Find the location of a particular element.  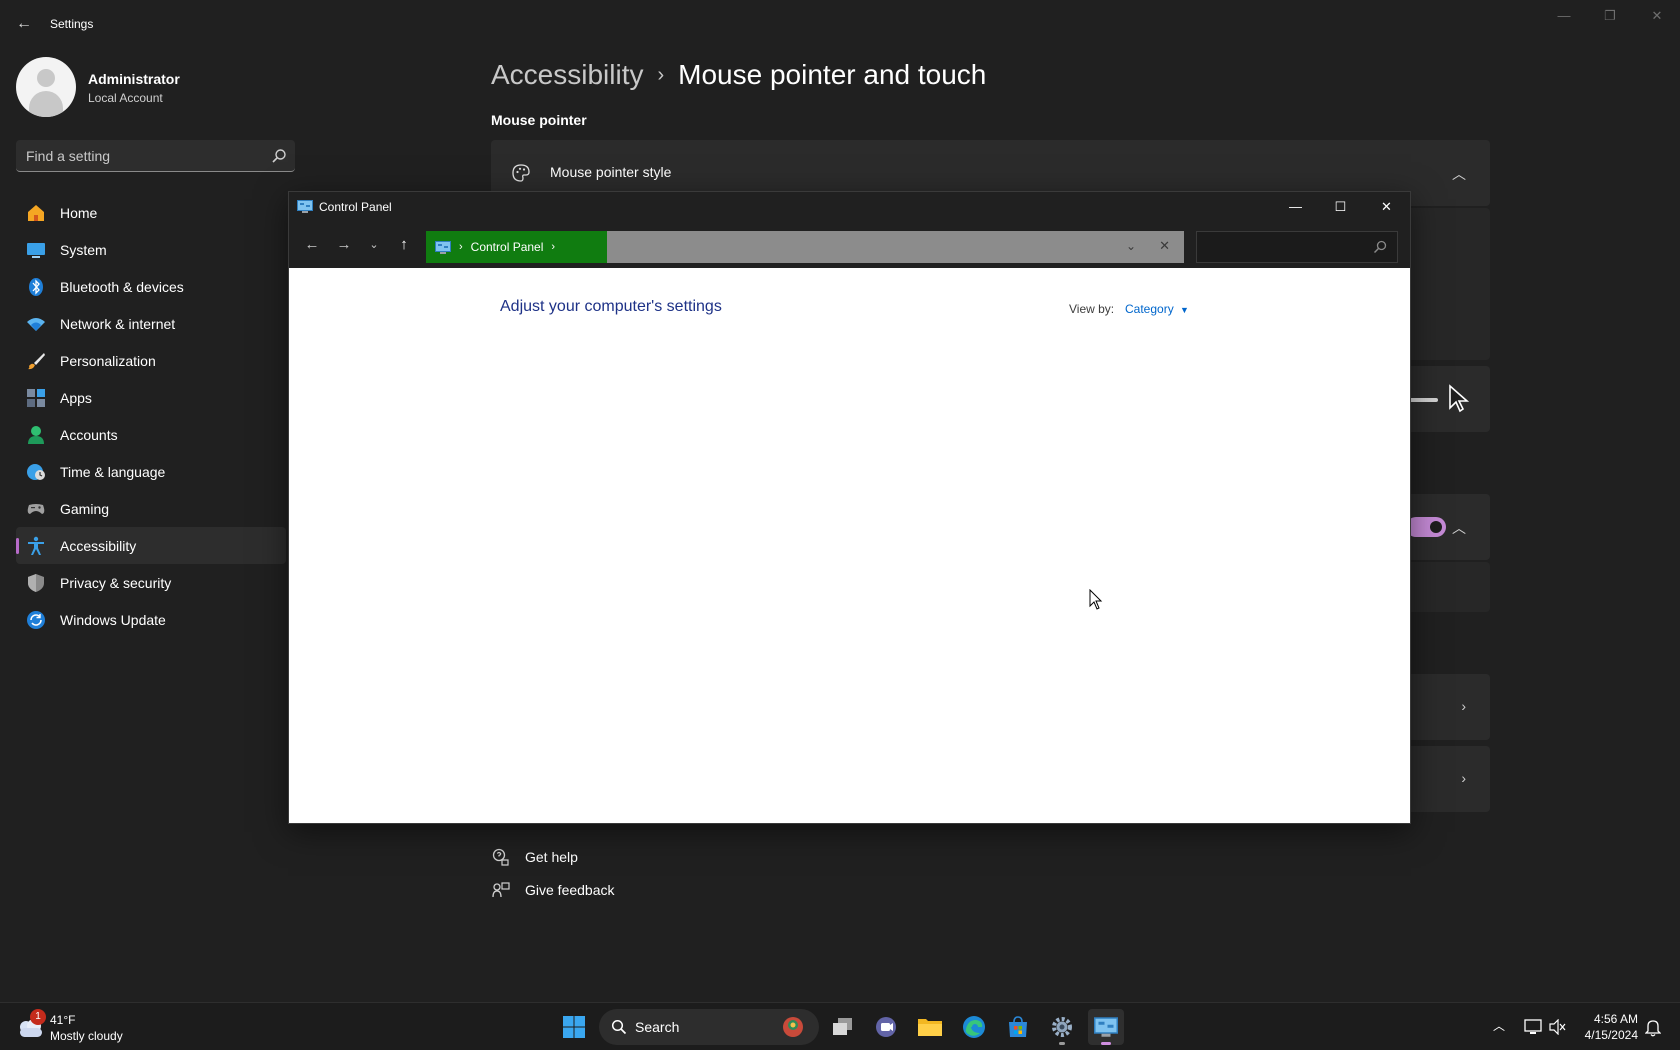

cp-maximize-button: ☐ is located at coordinates (1340, 207).